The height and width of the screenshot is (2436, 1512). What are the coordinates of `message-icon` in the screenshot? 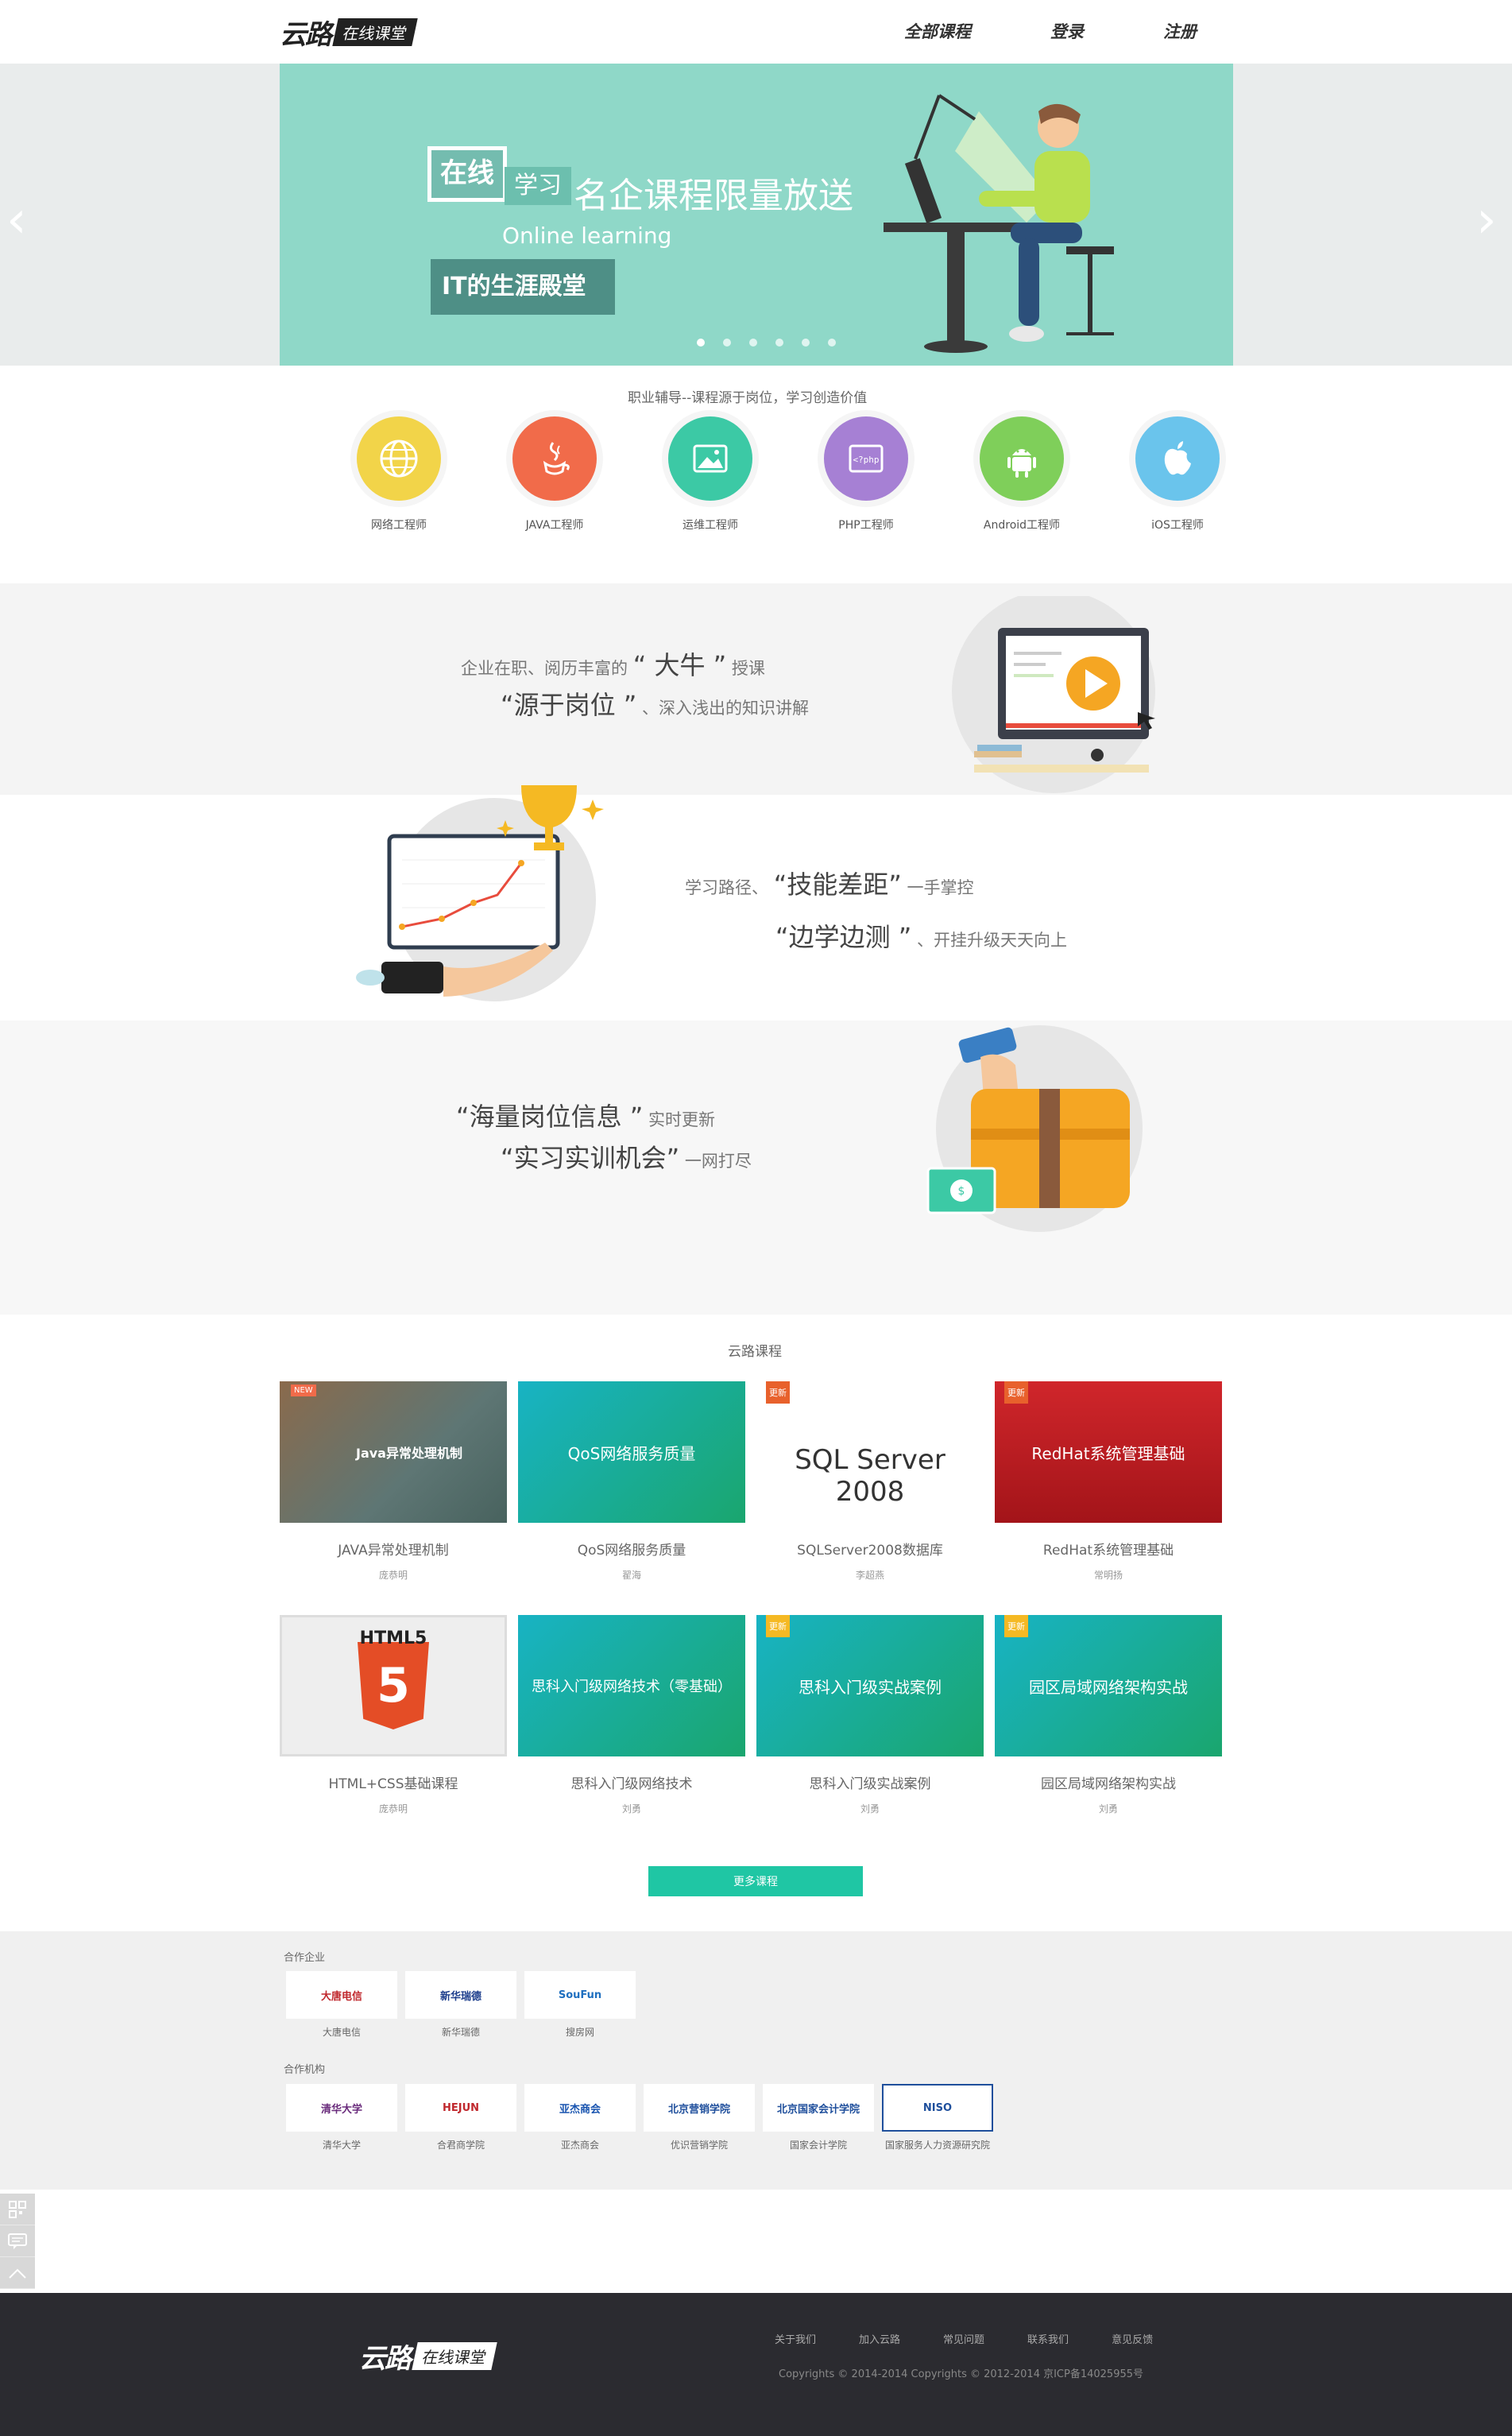 It's located at (17, 2241).